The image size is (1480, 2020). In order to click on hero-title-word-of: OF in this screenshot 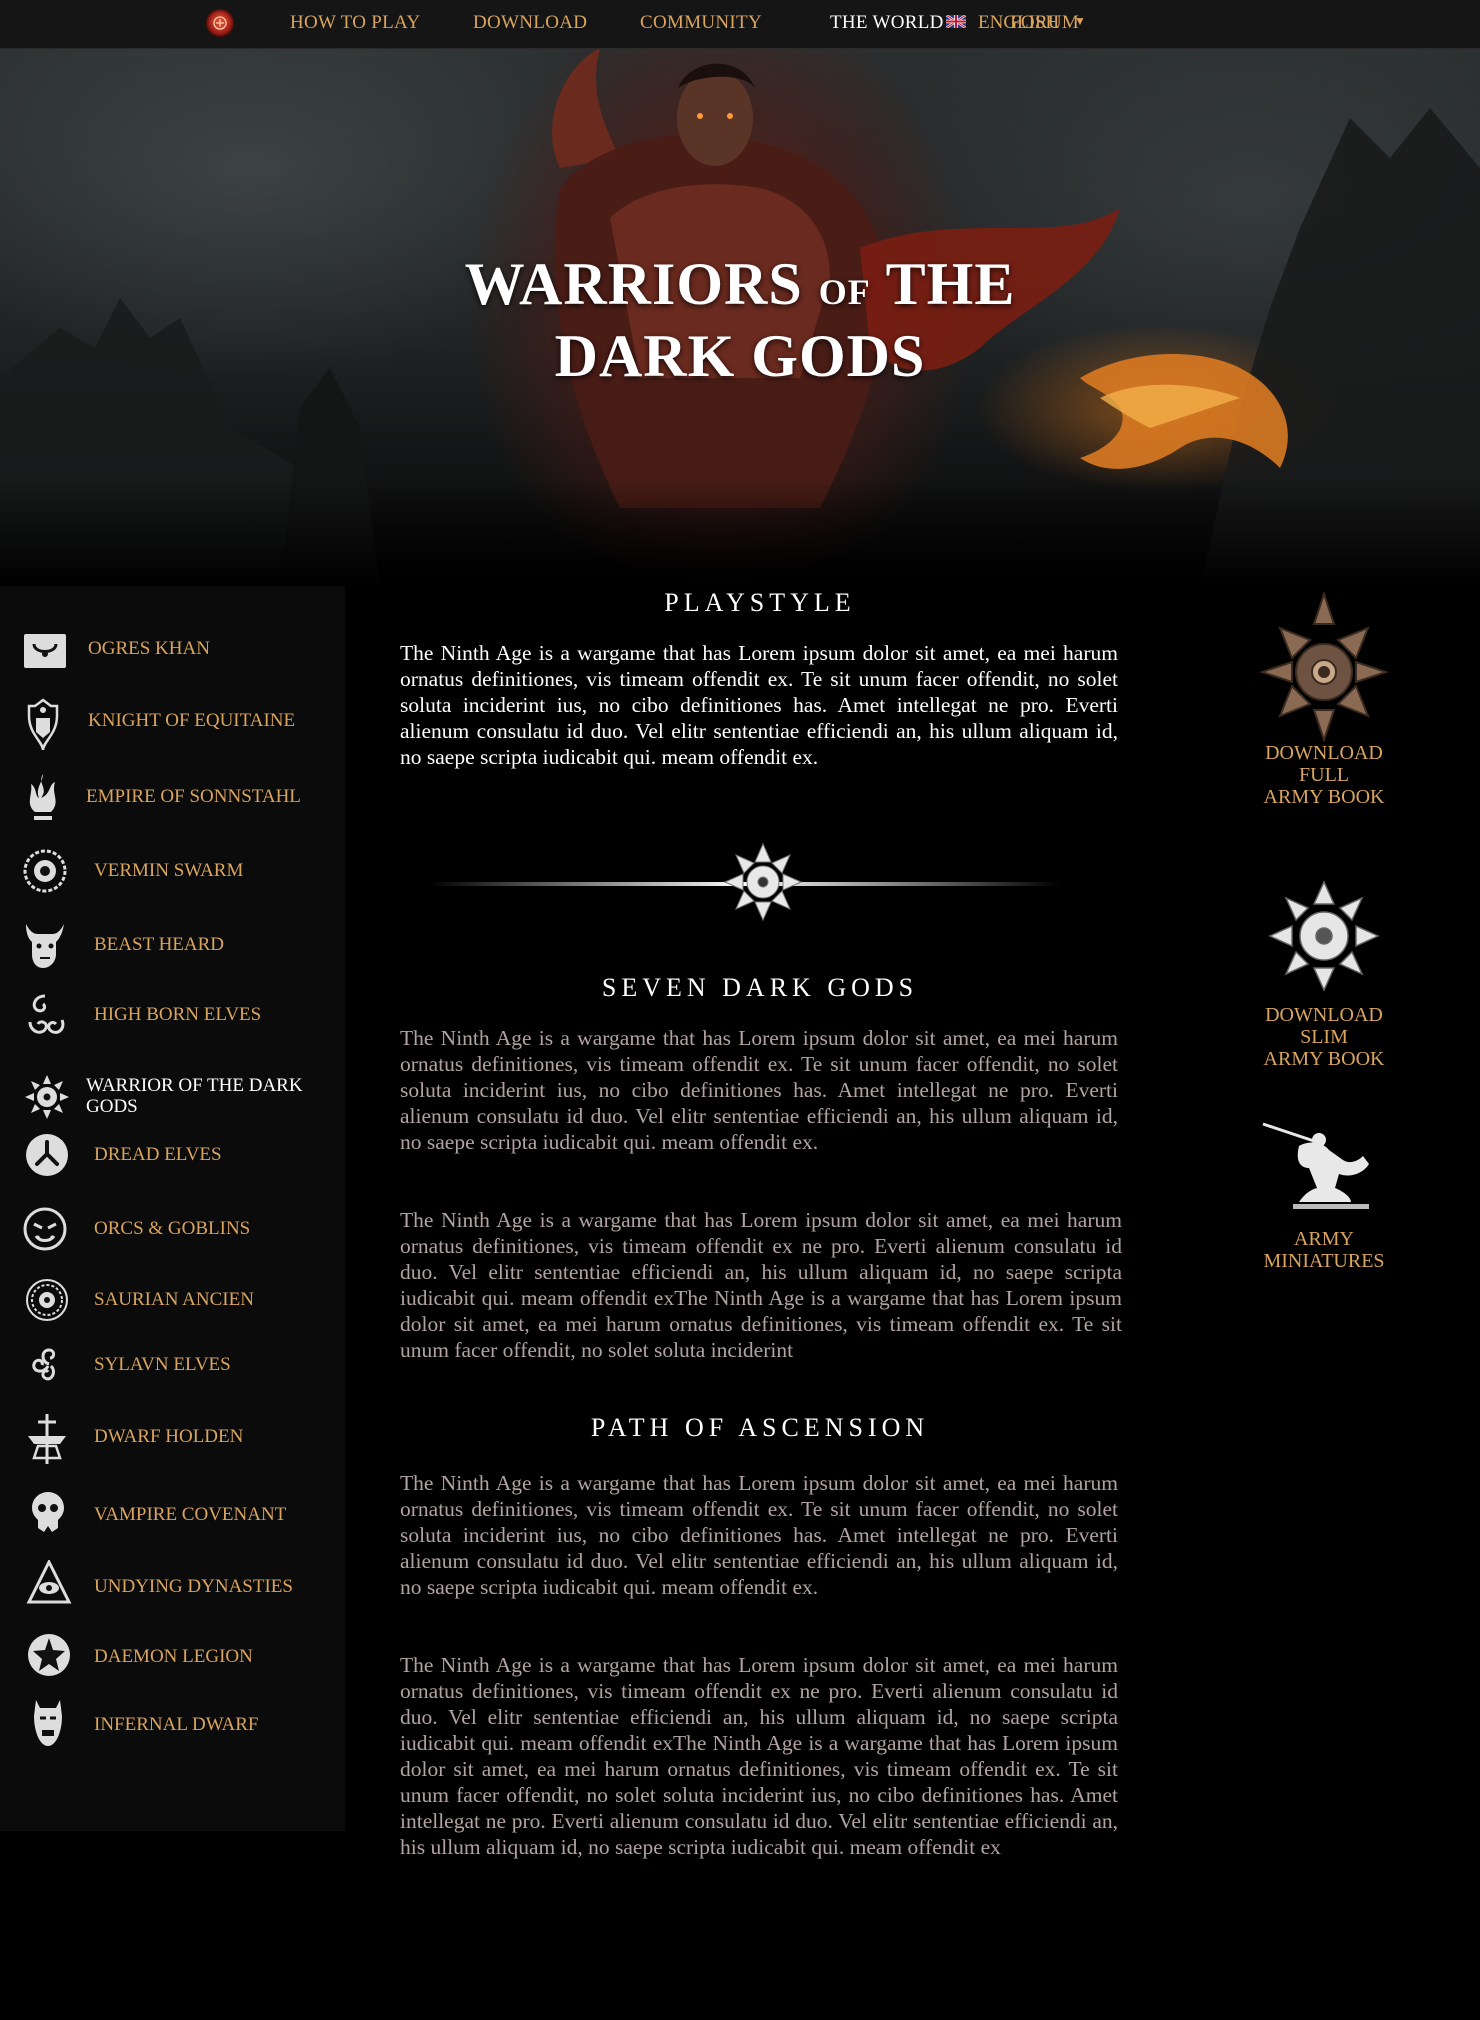, I will do `click(844, 292)`.